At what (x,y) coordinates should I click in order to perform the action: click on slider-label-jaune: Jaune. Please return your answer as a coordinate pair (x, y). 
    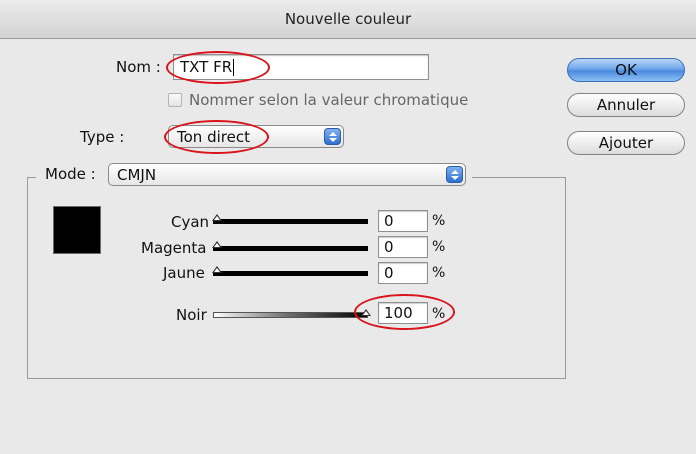
    Looking at the image, I should click on (184, 273).